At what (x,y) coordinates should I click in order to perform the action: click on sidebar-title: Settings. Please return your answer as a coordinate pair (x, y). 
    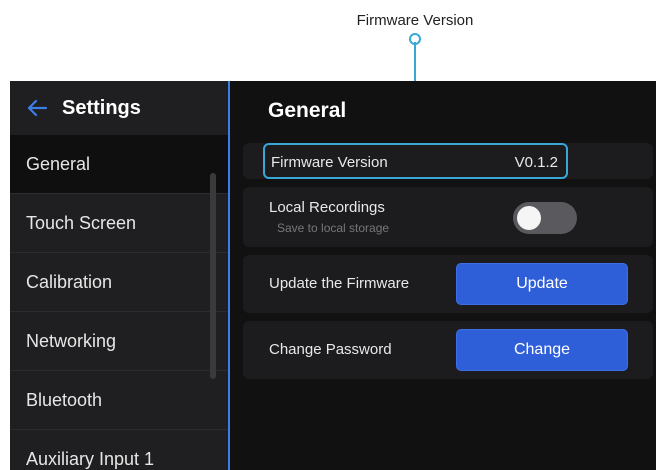
    Looking at the image, I should click on (101, 107).